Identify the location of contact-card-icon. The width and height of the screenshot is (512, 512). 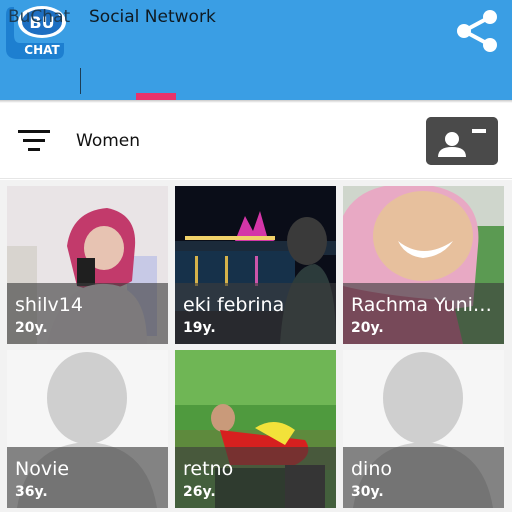
(462, 141).